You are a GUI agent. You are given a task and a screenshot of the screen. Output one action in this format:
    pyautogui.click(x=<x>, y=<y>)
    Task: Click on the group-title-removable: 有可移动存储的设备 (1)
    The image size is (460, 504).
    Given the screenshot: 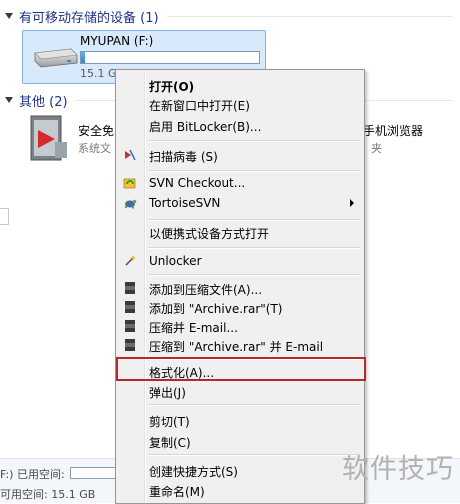 What is the action you would take?
    pyautogui.click(x=89, y=18)
    